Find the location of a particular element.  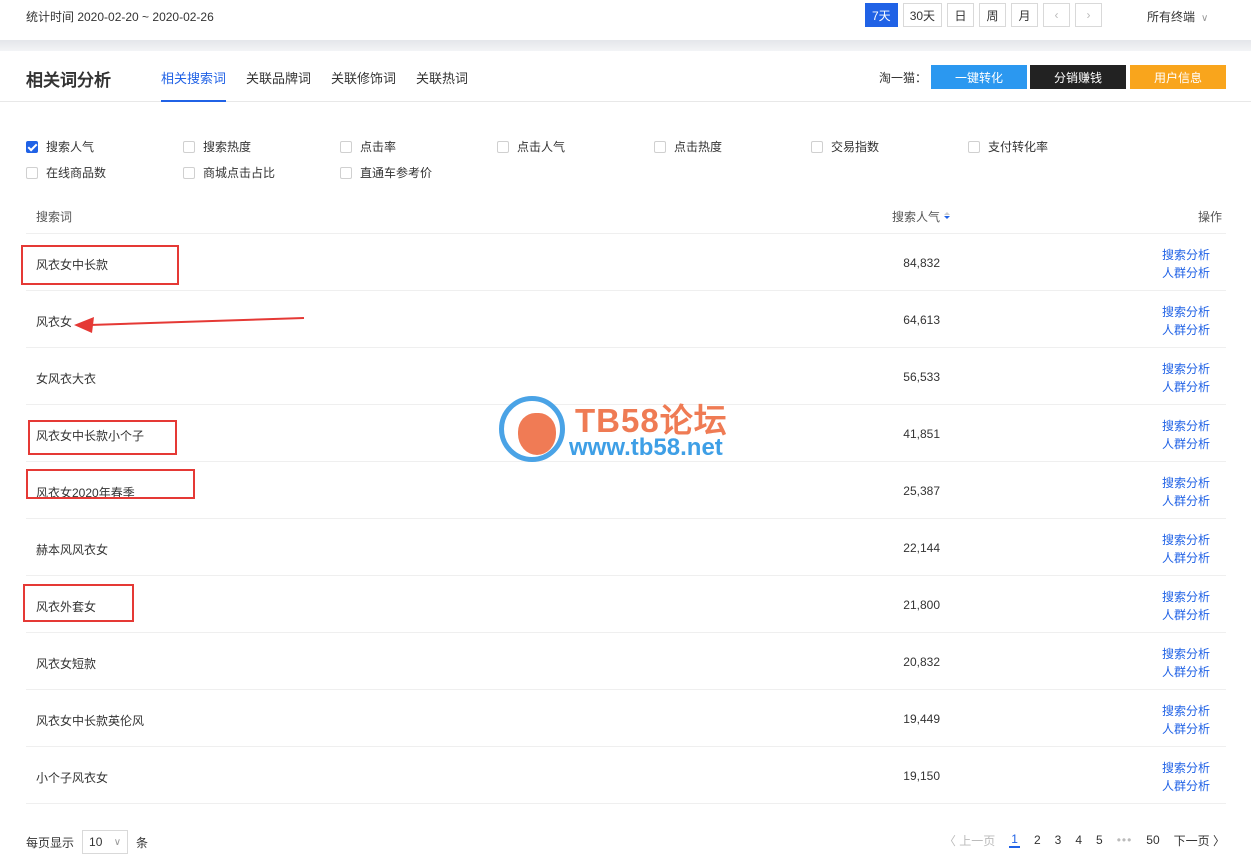

stat-time-label: 统计时间 2020-02-20 ~ 2020-02-26 is located at coordinates (120, 17).